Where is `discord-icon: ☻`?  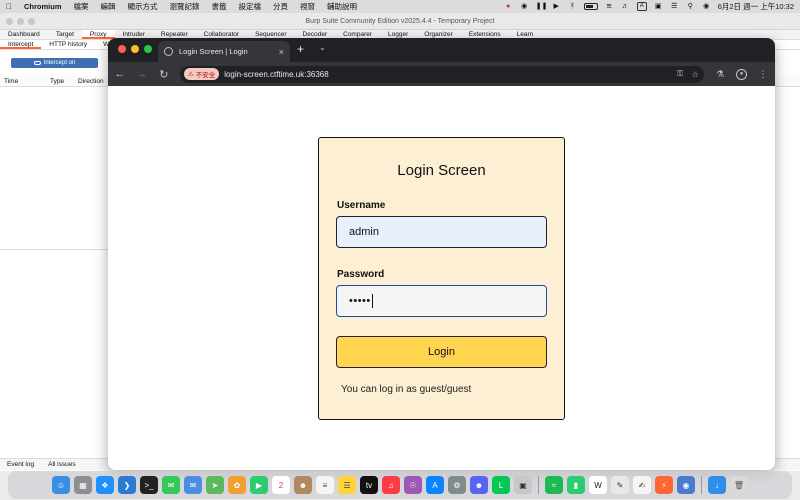
discord-icon: ☻ is located at coordinates (479, 485).